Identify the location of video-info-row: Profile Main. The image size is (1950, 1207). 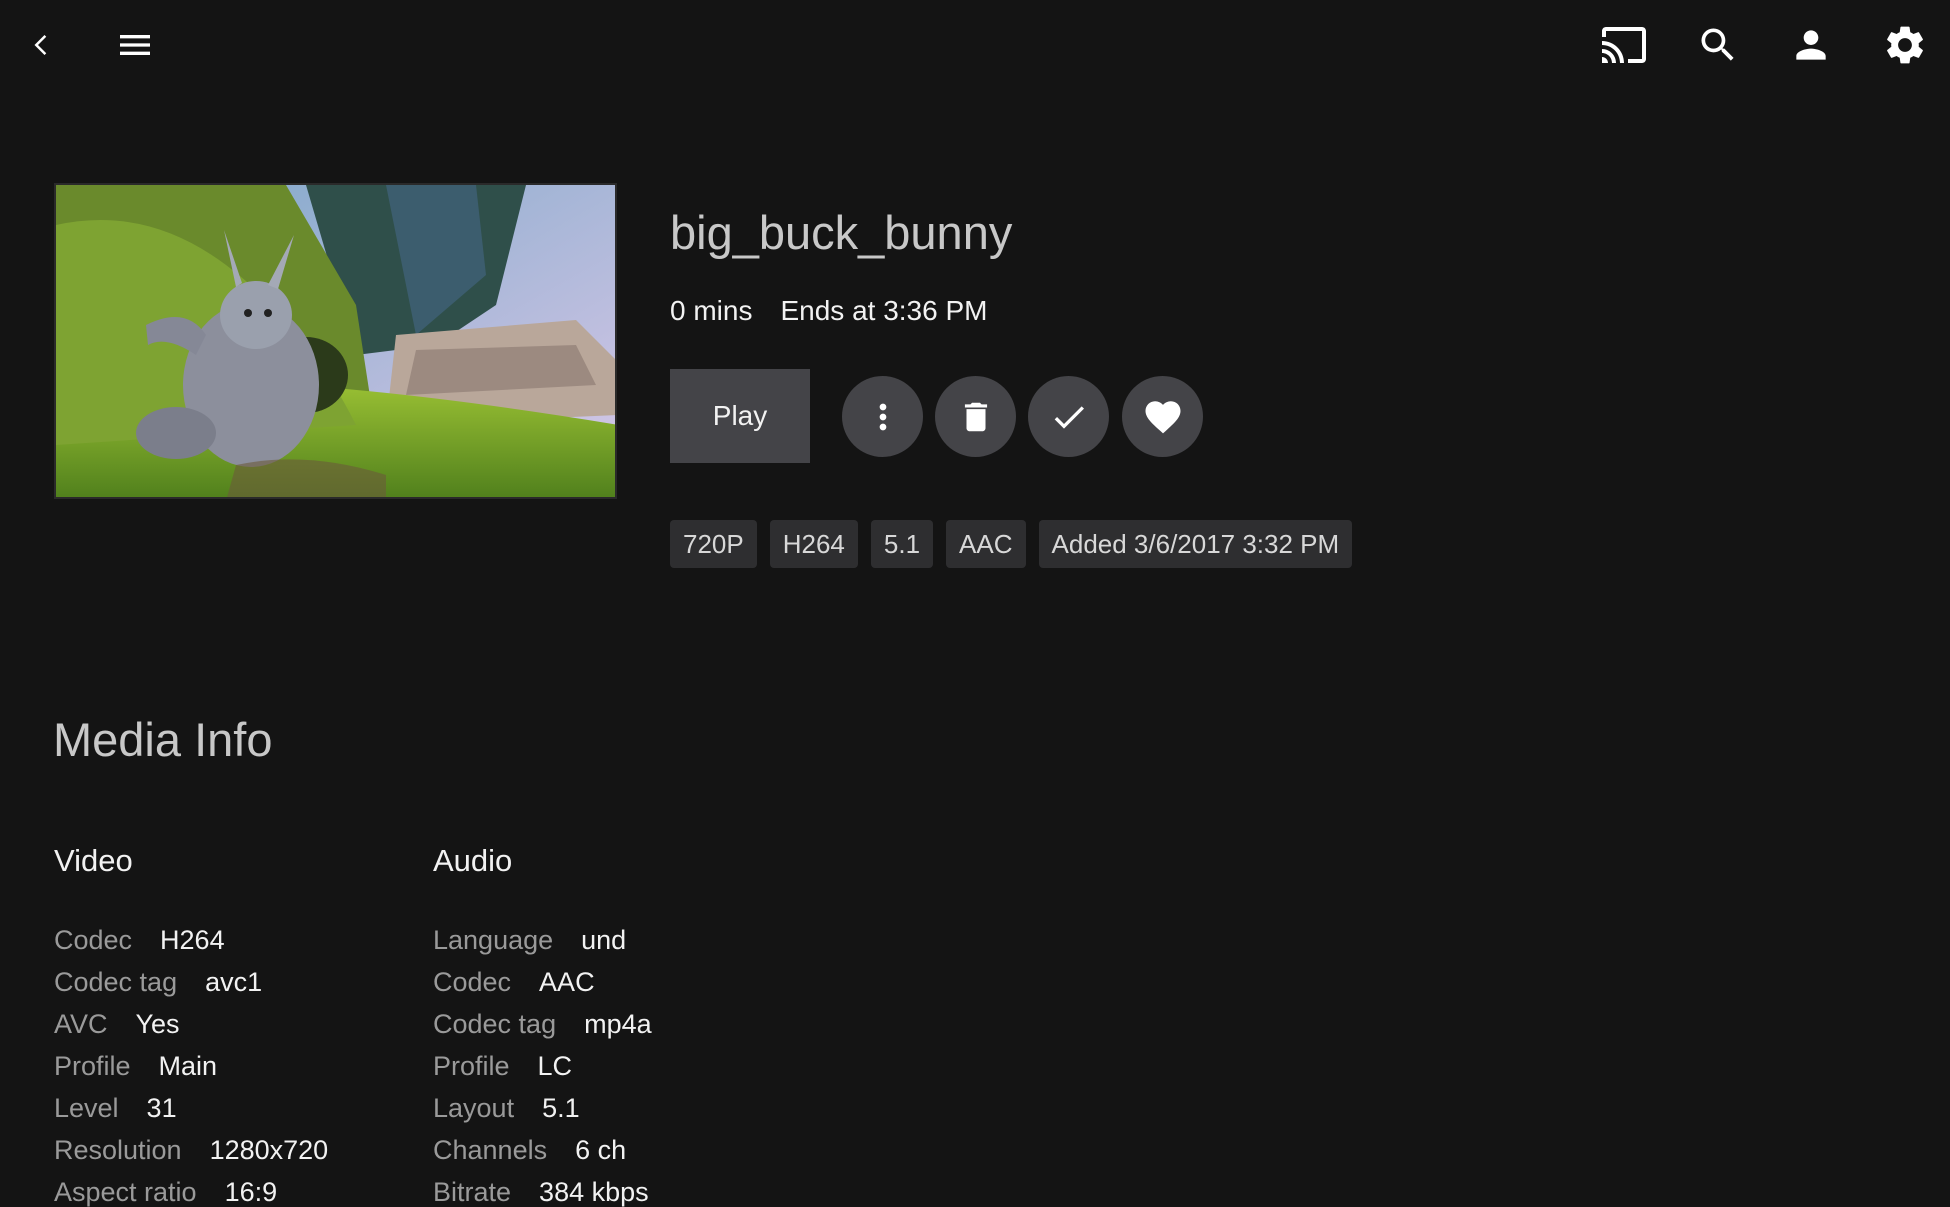
(191, 1066).